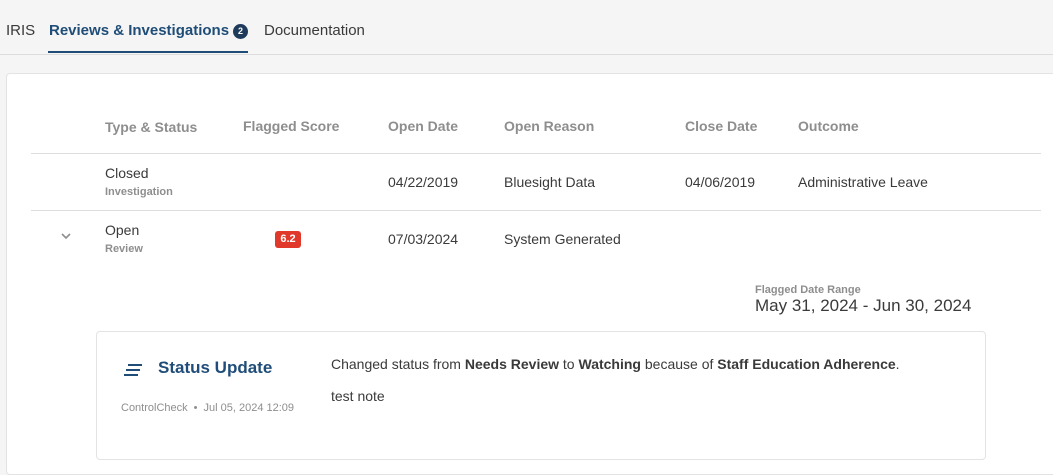  Describe the element at coordinates (720, 182) in the screenshot. I see `row-close-date: 04/06/2019` at that location.